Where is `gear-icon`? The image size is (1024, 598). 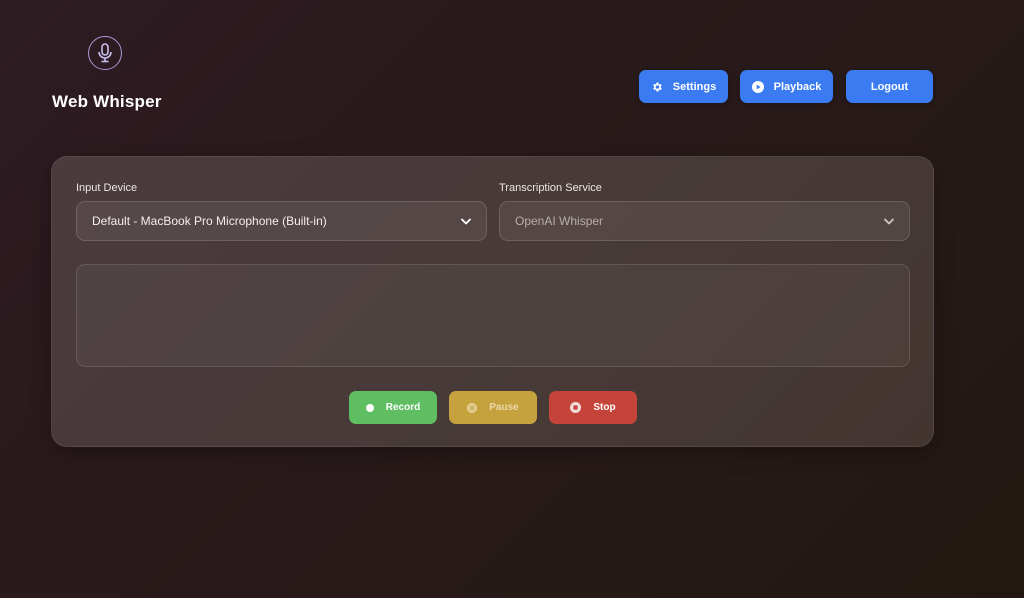 gear-icon is located at coordinates (657, 87).